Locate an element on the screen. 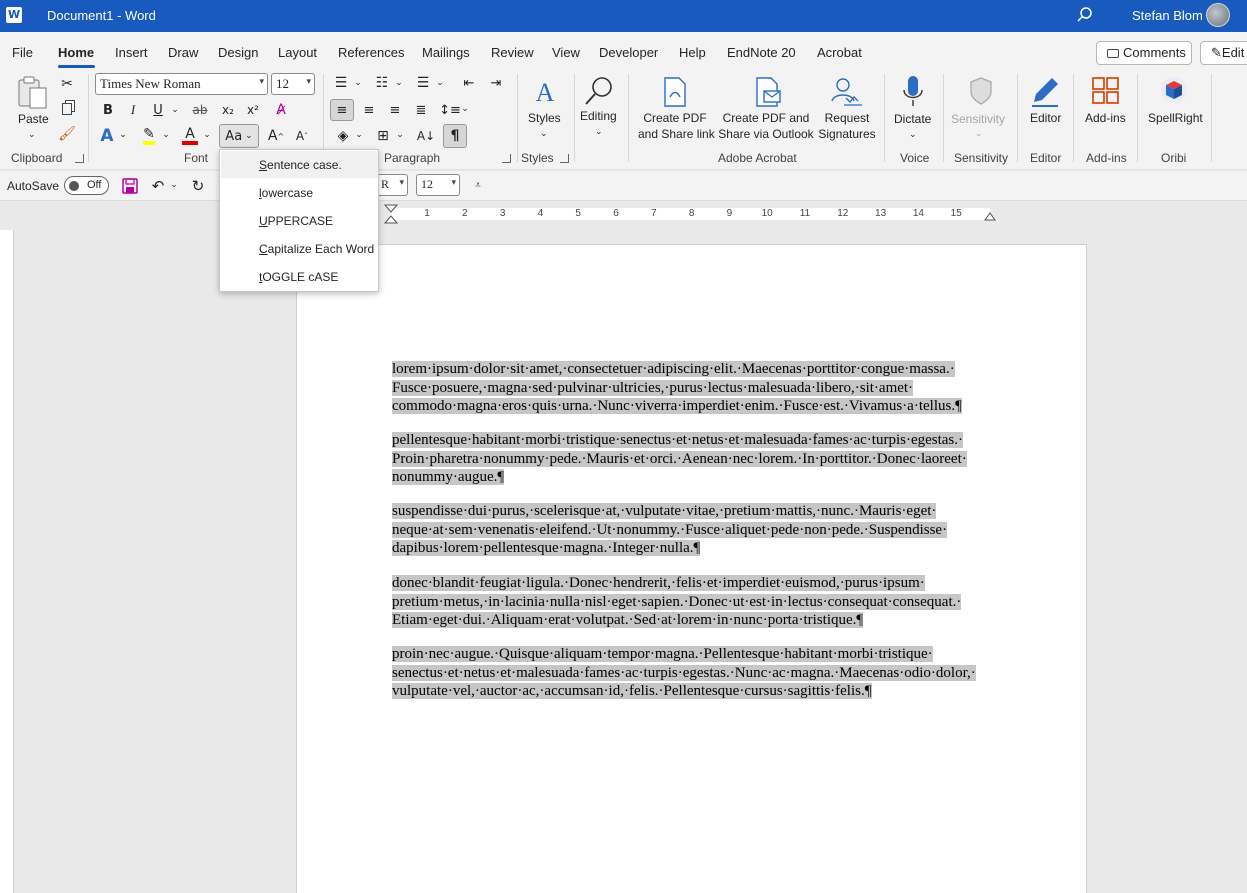 Image resolution: width=1247 pixels, height=893 pixels. tab-design: Design is located at coordinates (238, 52).